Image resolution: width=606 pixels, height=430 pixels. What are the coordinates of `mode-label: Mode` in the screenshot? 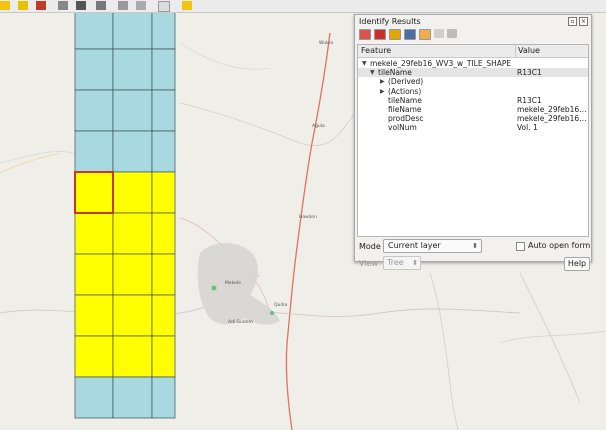 It's located at (370, 246).